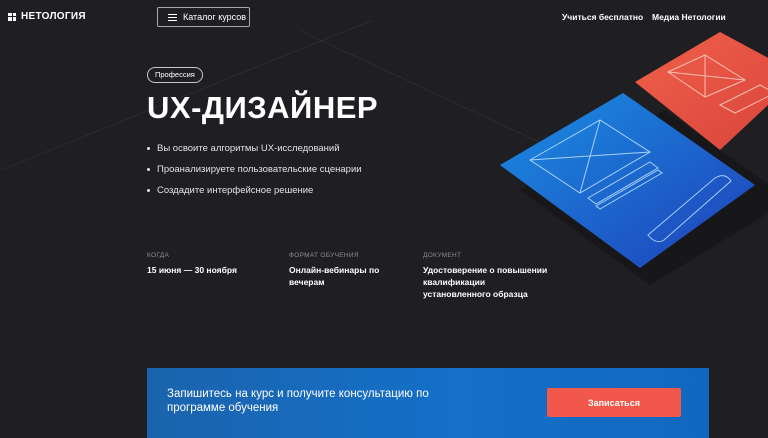  What do you see at coordinates (158, 255) in the screenshot?
I see `info-label: КОГДА` at bounding box center [158, 255].